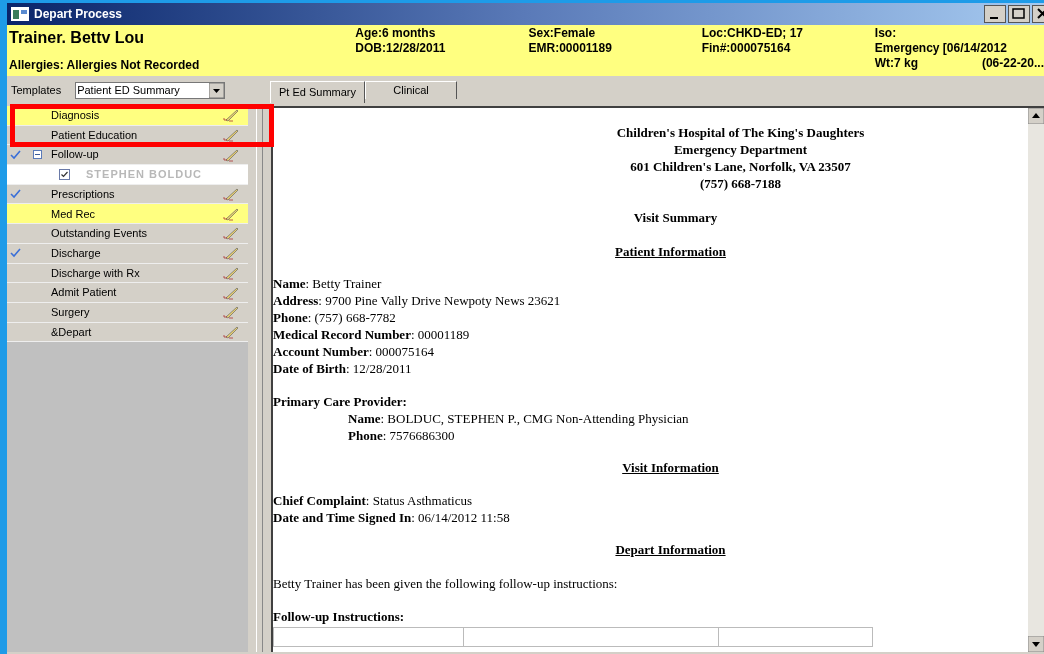 This screenshot has width=1044, height=654. Describe the element at coordinates (402, 435) in the screenshot. I see `field-line: Phone: 7576686300` at that location.